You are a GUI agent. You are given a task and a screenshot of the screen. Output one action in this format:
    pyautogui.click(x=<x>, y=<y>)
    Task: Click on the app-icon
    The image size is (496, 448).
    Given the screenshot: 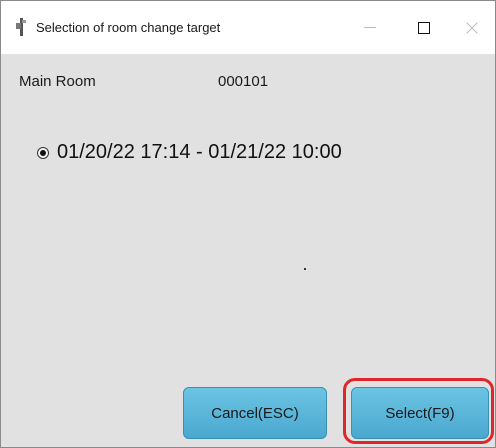 What is the action you would take?
    pyautogui.click(x=21, y=27)
    